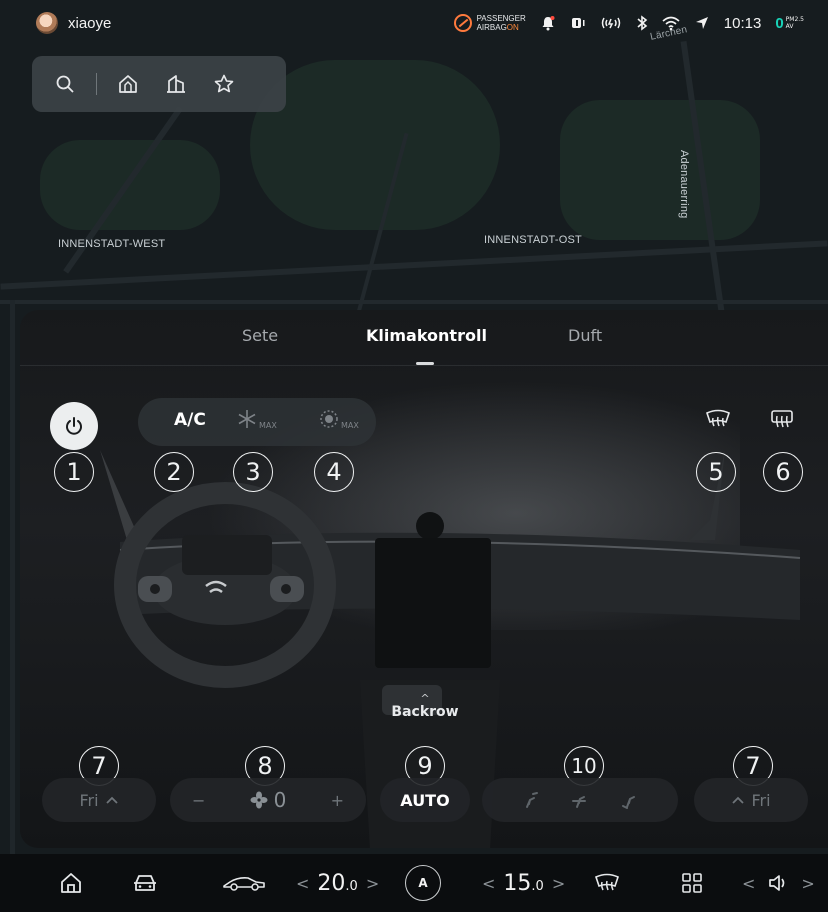 The width and height of the screenshot is (828, 912). I want to click on tab-climate-control: Klimakontroll, so click(426, 335).